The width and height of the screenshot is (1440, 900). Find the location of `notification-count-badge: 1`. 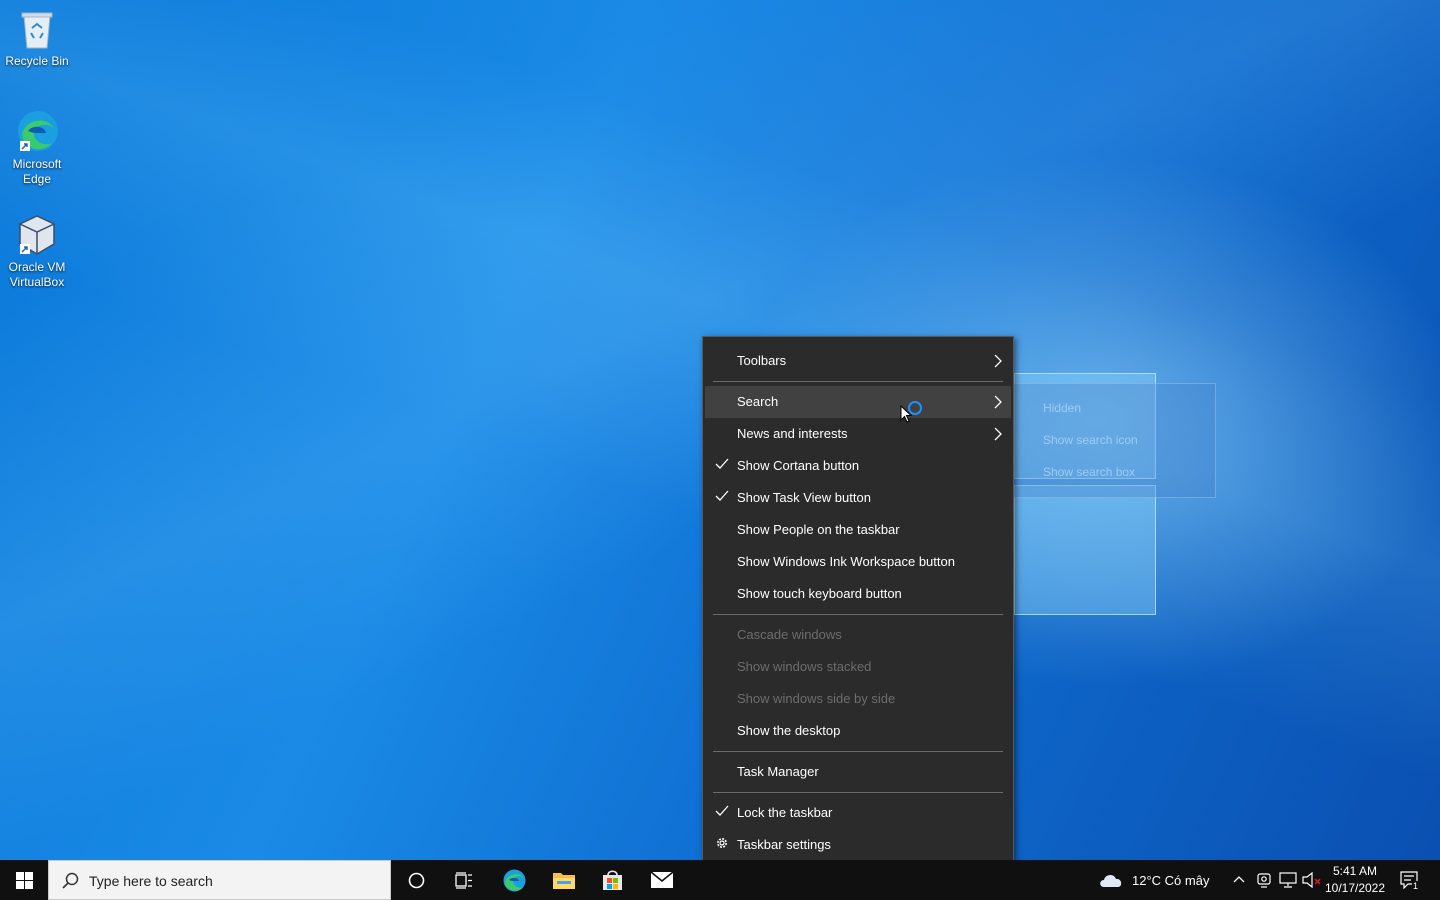

notification-count-badge: 1 is located at coordinates (1416, 886).